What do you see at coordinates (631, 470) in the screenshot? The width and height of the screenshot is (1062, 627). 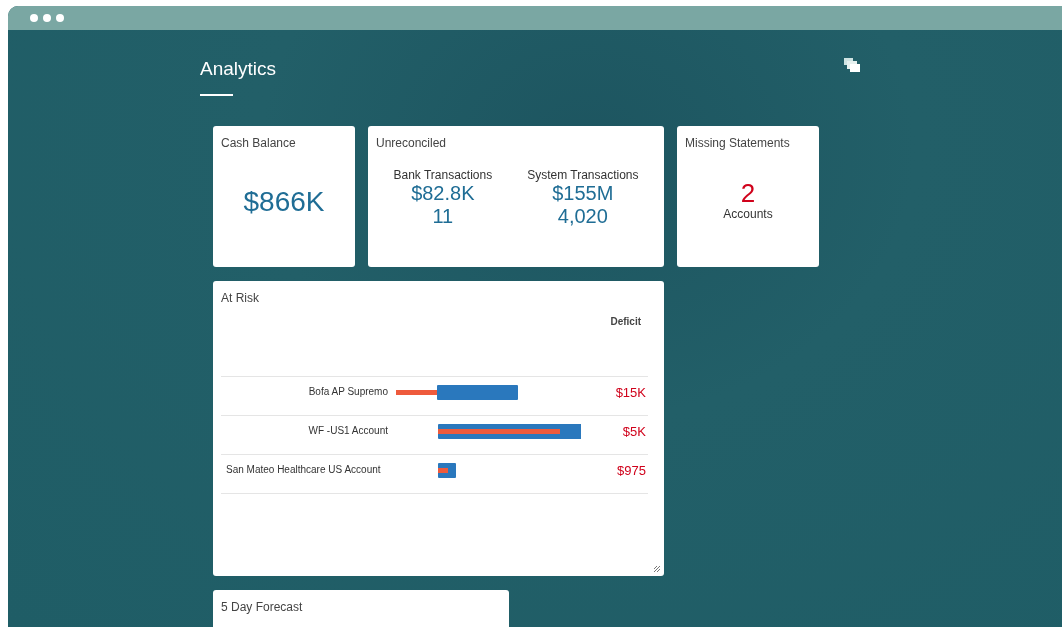 I see `deficit-value: $975` at bounding box center [631, 470].